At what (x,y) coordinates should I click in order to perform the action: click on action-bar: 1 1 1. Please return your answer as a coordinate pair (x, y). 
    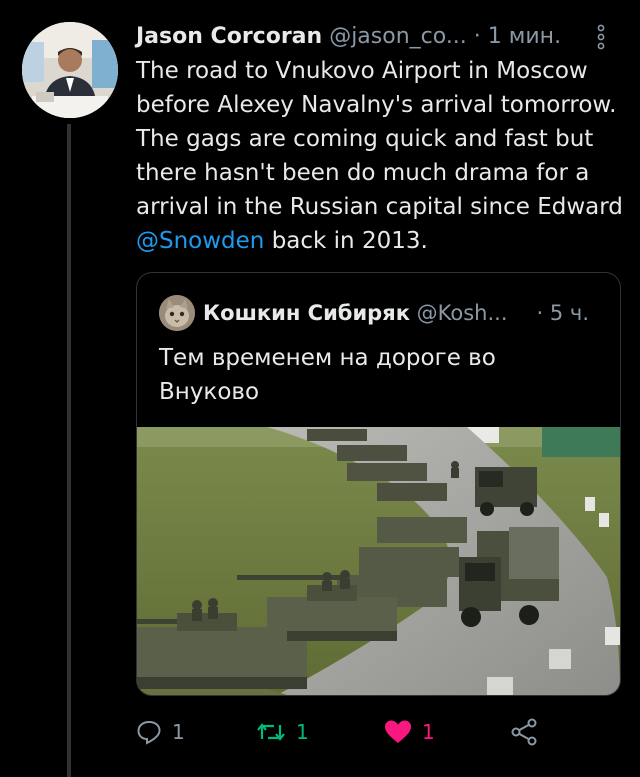
    Looking at the image, I should click on (376, 732).